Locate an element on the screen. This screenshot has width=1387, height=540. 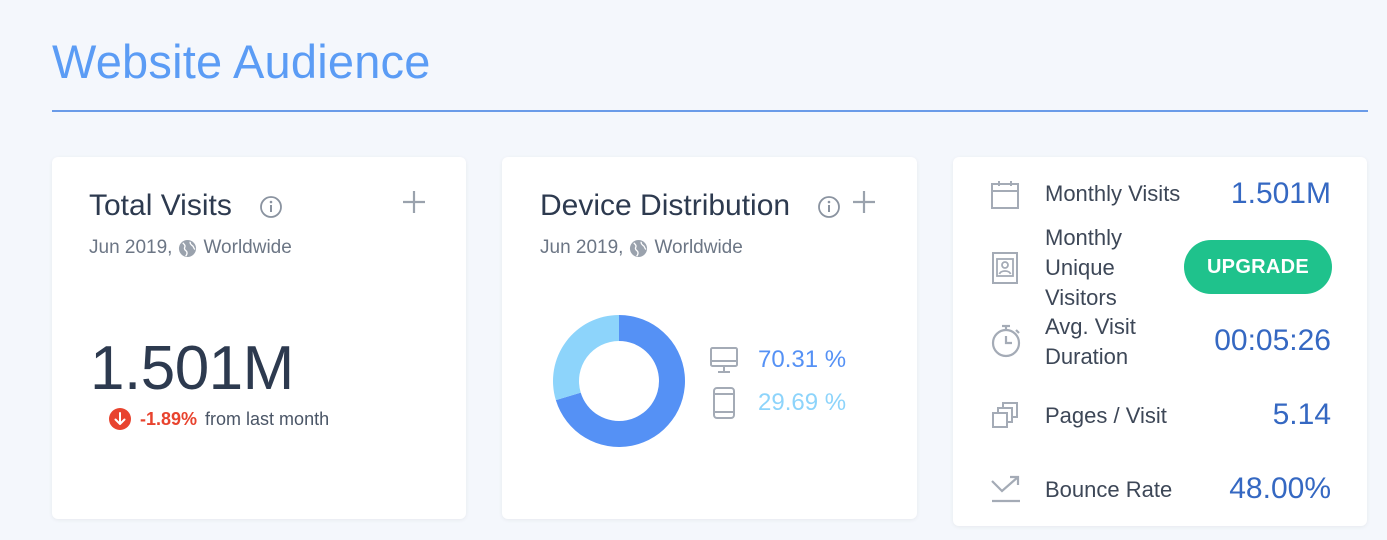
device-distribution-subtitle: Jun 2019, Worldwide is located at coordinates (641, 248).